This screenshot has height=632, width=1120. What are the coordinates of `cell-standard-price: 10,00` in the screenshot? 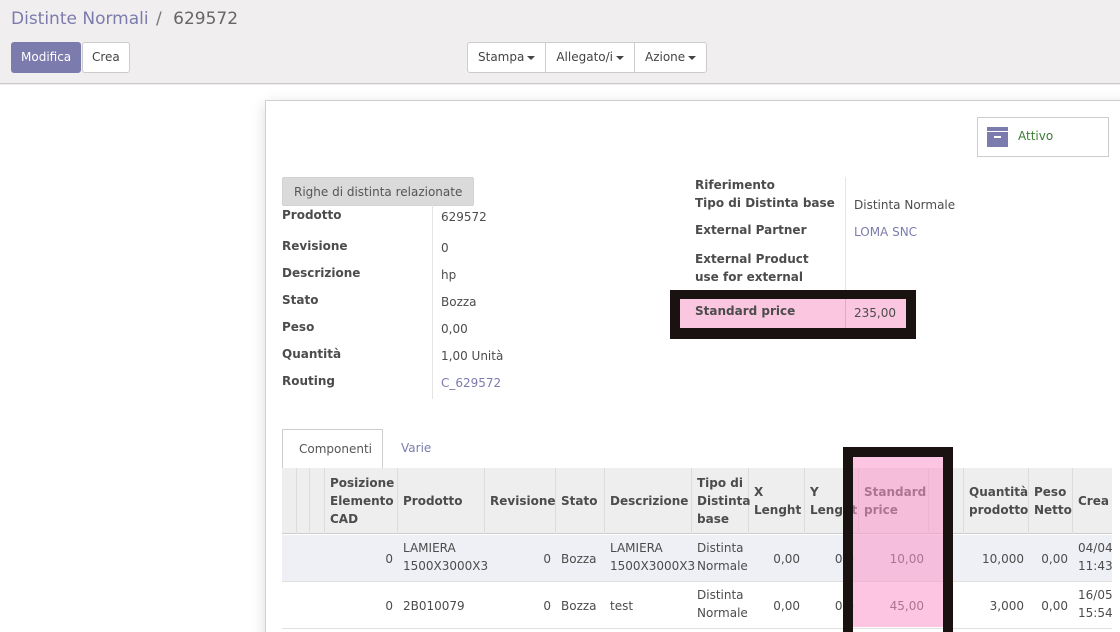 It's located at (906, 558).